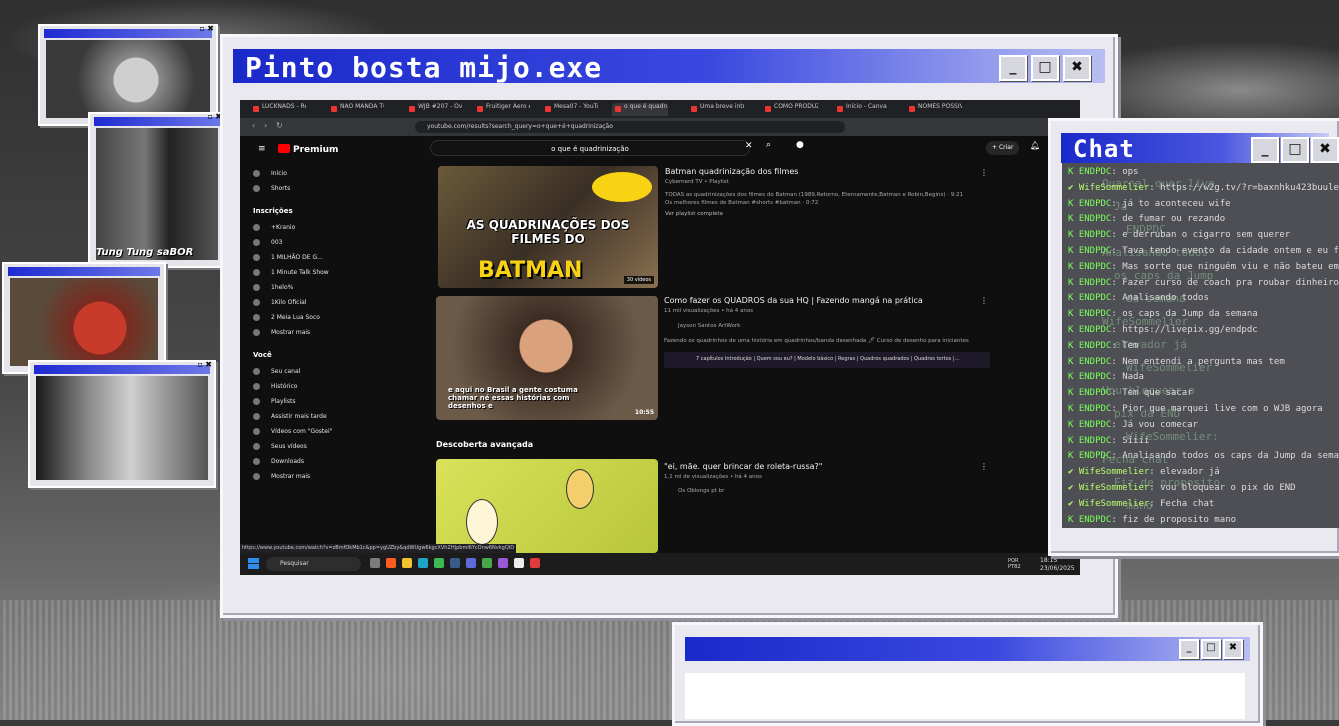  Describe the element at coordinates (407, 563) in the screenshot. I see `folder-icon` at that location.